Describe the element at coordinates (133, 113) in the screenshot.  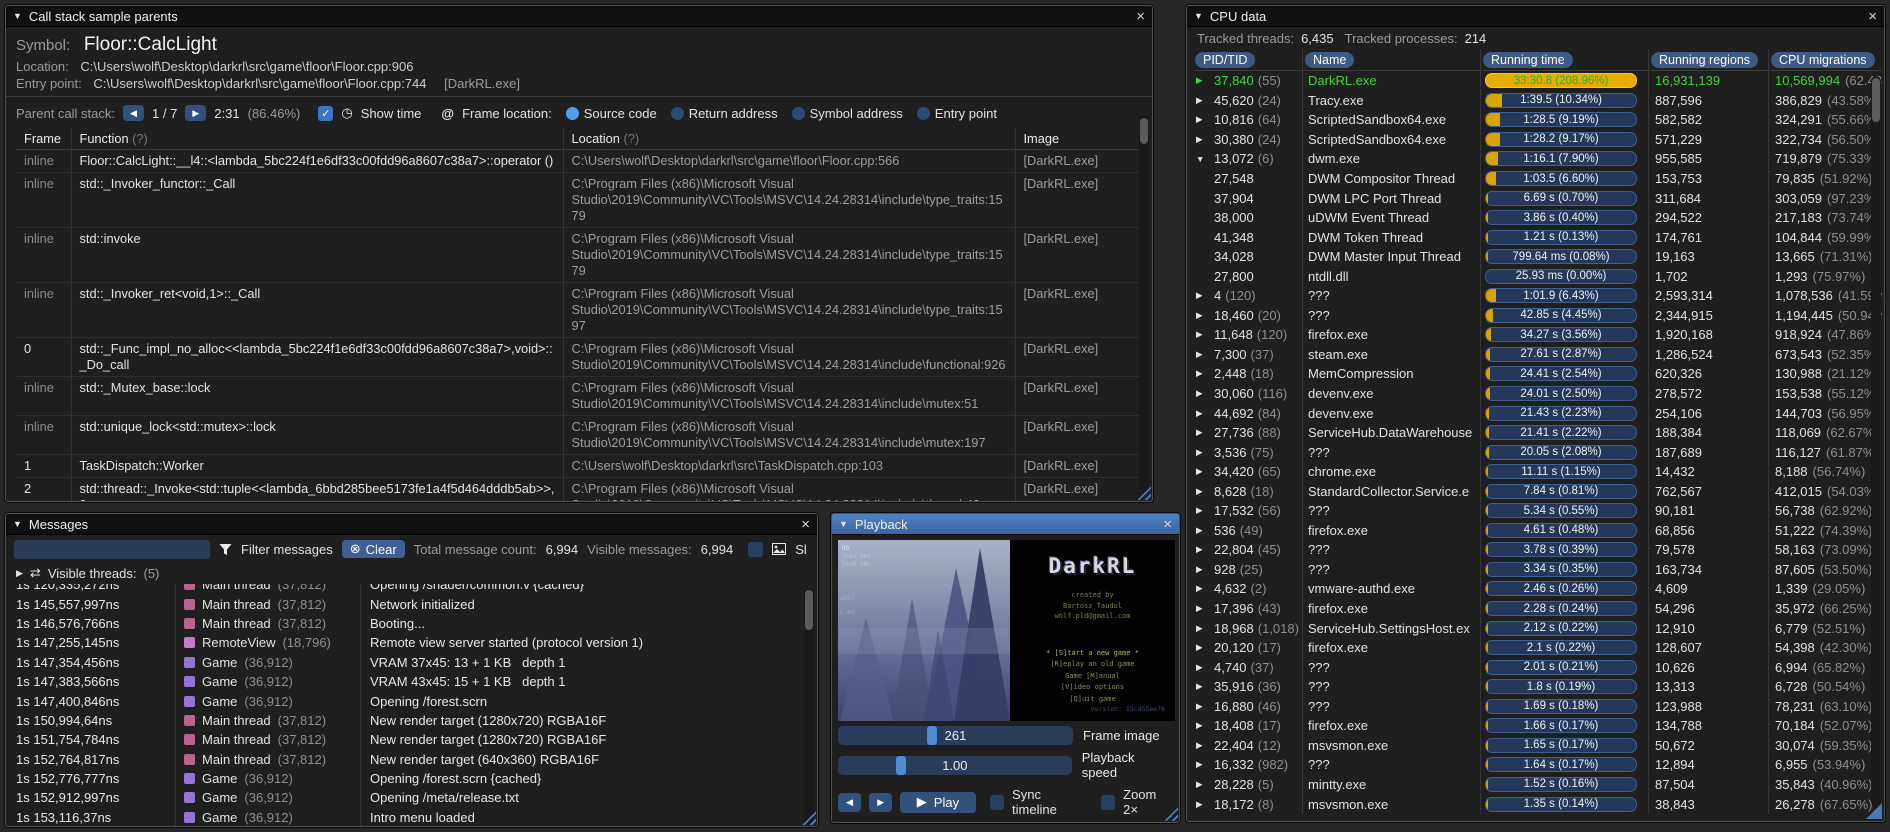
I see `prev-stack-button: ◀` at that location.